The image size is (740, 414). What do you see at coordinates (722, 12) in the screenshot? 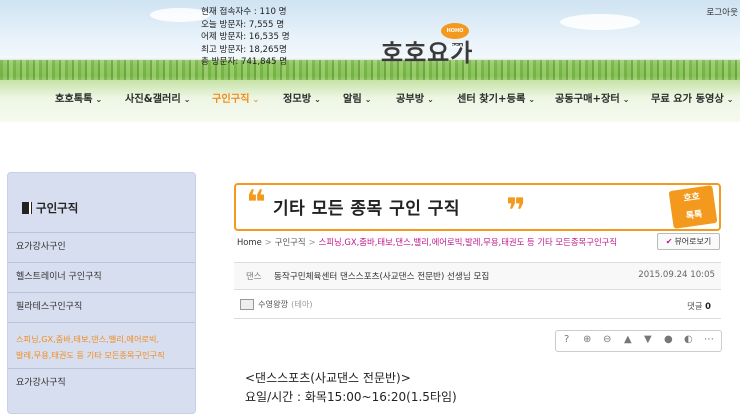
I see `logout-link: 로그아웃` at bounding box center [722, 12].